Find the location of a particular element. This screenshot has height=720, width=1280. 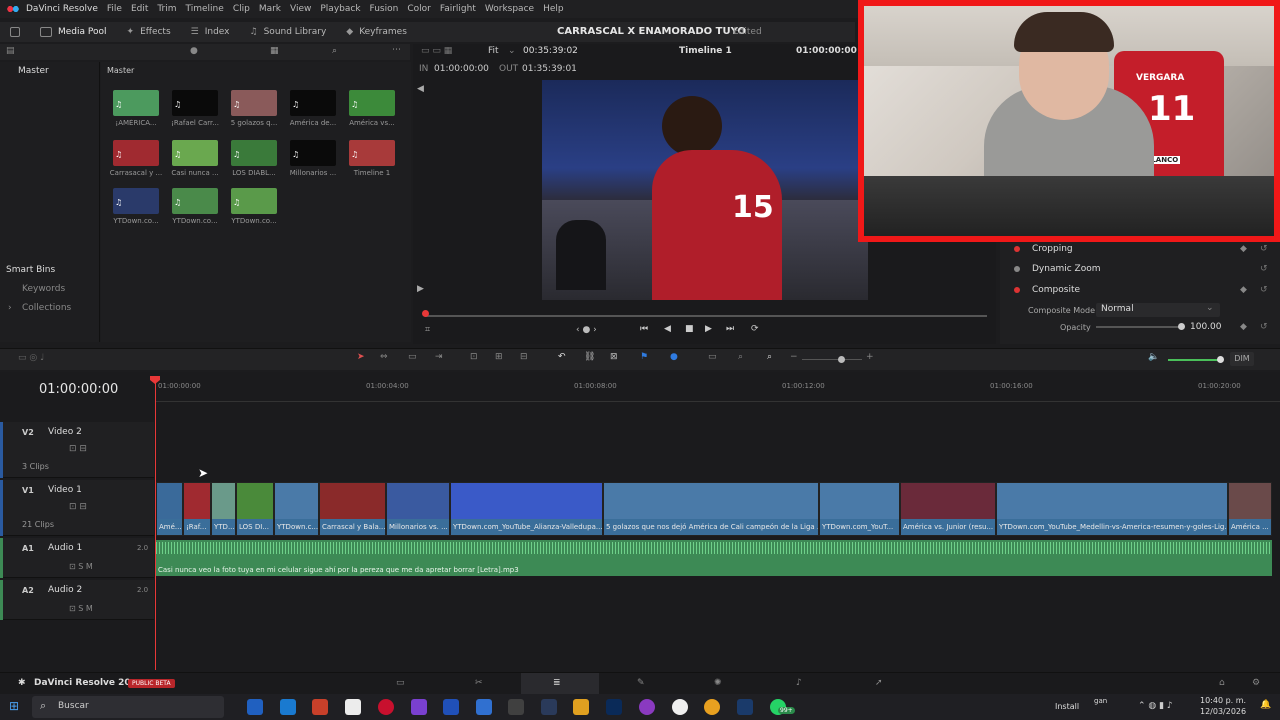

dynamic-trim-icon: ⇥ is located at coordinates (439, 357).